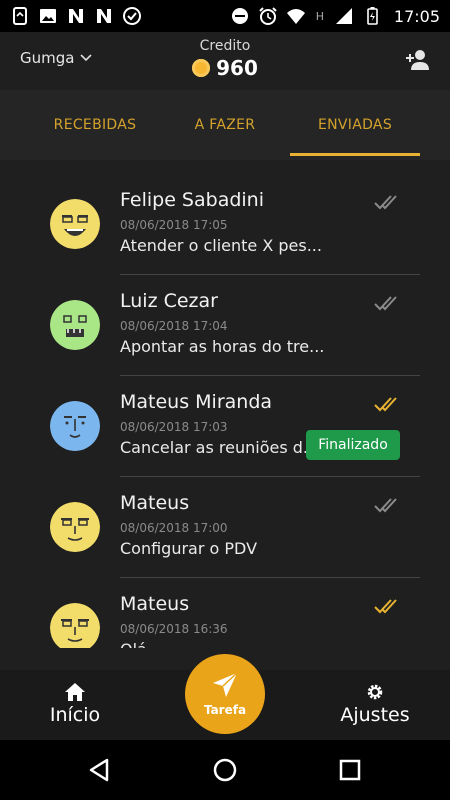  Describe the element at coordinates (355, 154) in the screenshot. I see `active-tab-indicator` at that location.